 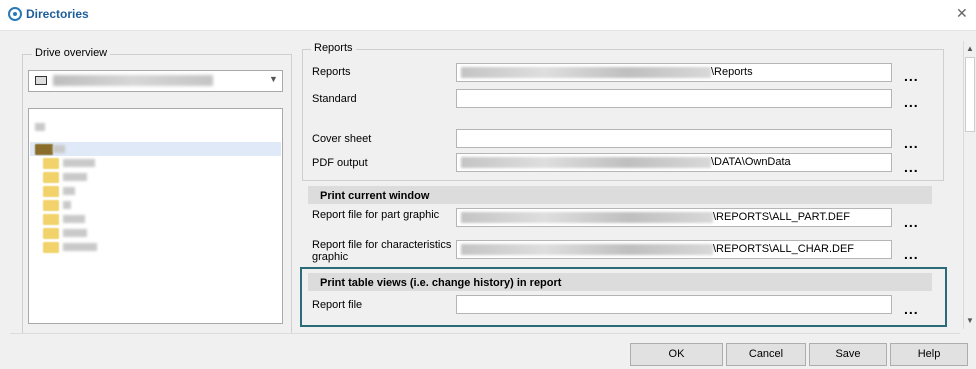 What do you see at coordinates (970, 48) in the screenshot?
I see `scroll-up-icon: ▲` at bounding box center [970, 48].